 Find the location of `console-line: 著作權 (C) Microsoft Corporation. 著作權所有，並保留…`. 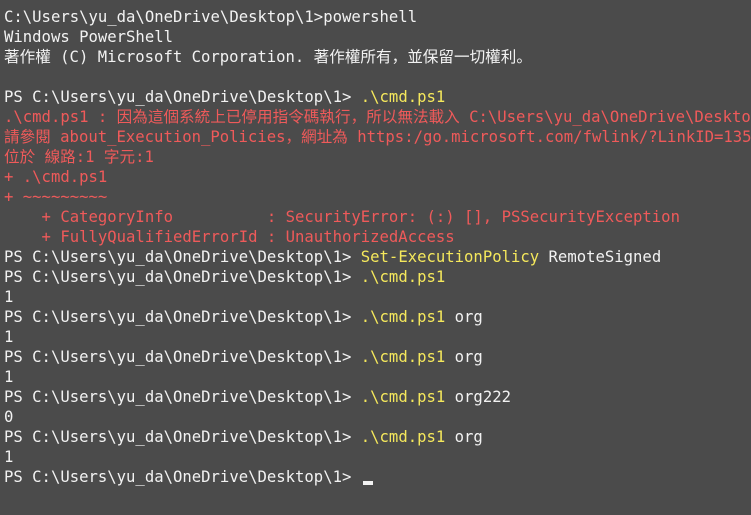

console-line: 著作權 (C) Microsoft Corporation. 著作權所有，並保留… is located at coordinates (377, 57).